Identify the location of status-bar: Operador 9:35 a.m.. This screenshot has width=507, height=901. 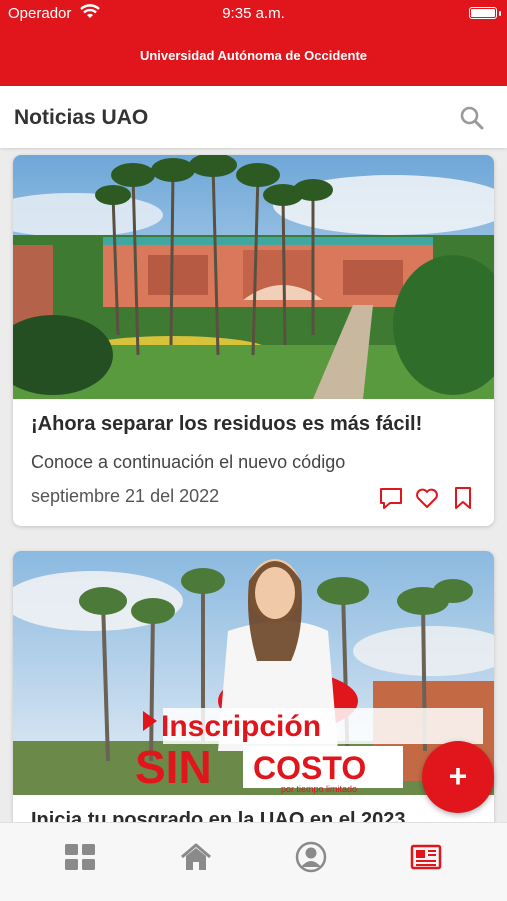
(253, 13).